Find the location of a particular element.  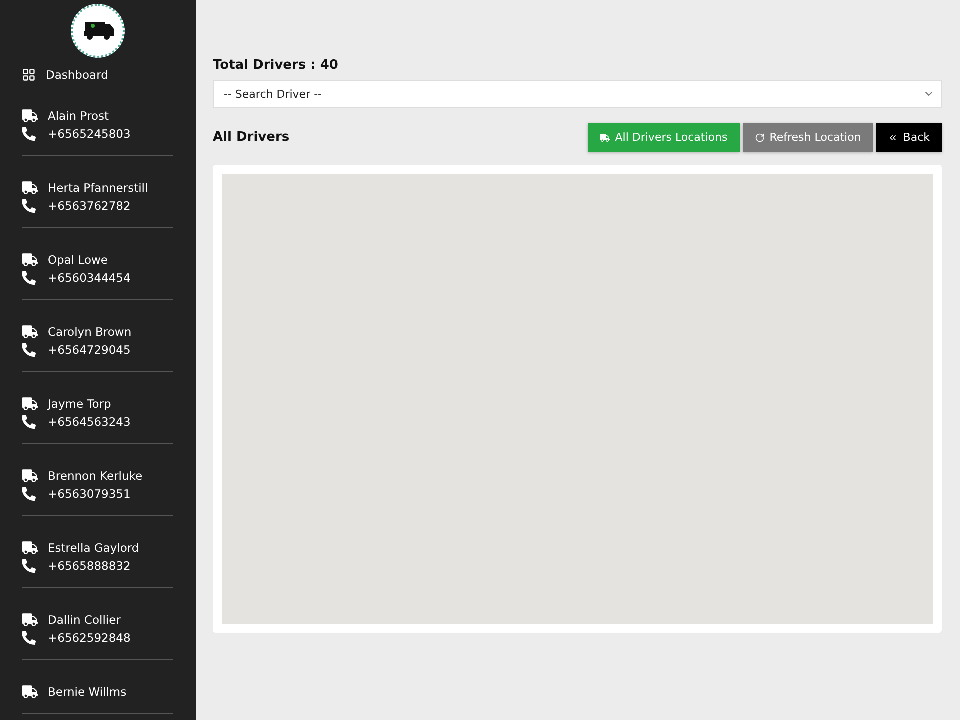

section-title: All Drivers is located at coordinates (251, 137).